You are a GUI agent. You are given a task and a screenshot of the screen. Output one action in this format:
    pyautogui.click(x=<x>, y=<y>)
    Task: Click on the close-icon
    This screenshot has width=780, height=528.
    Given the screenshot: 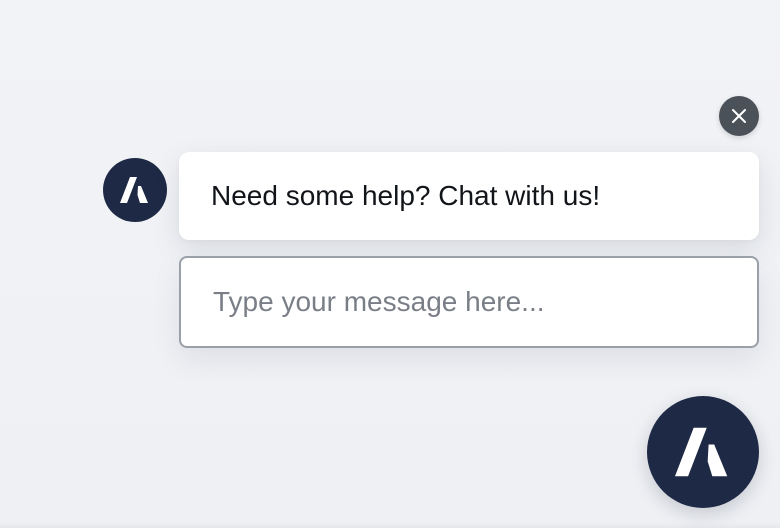 What is the action you would take?
    pyautogui.click(x=739, y=116)
    